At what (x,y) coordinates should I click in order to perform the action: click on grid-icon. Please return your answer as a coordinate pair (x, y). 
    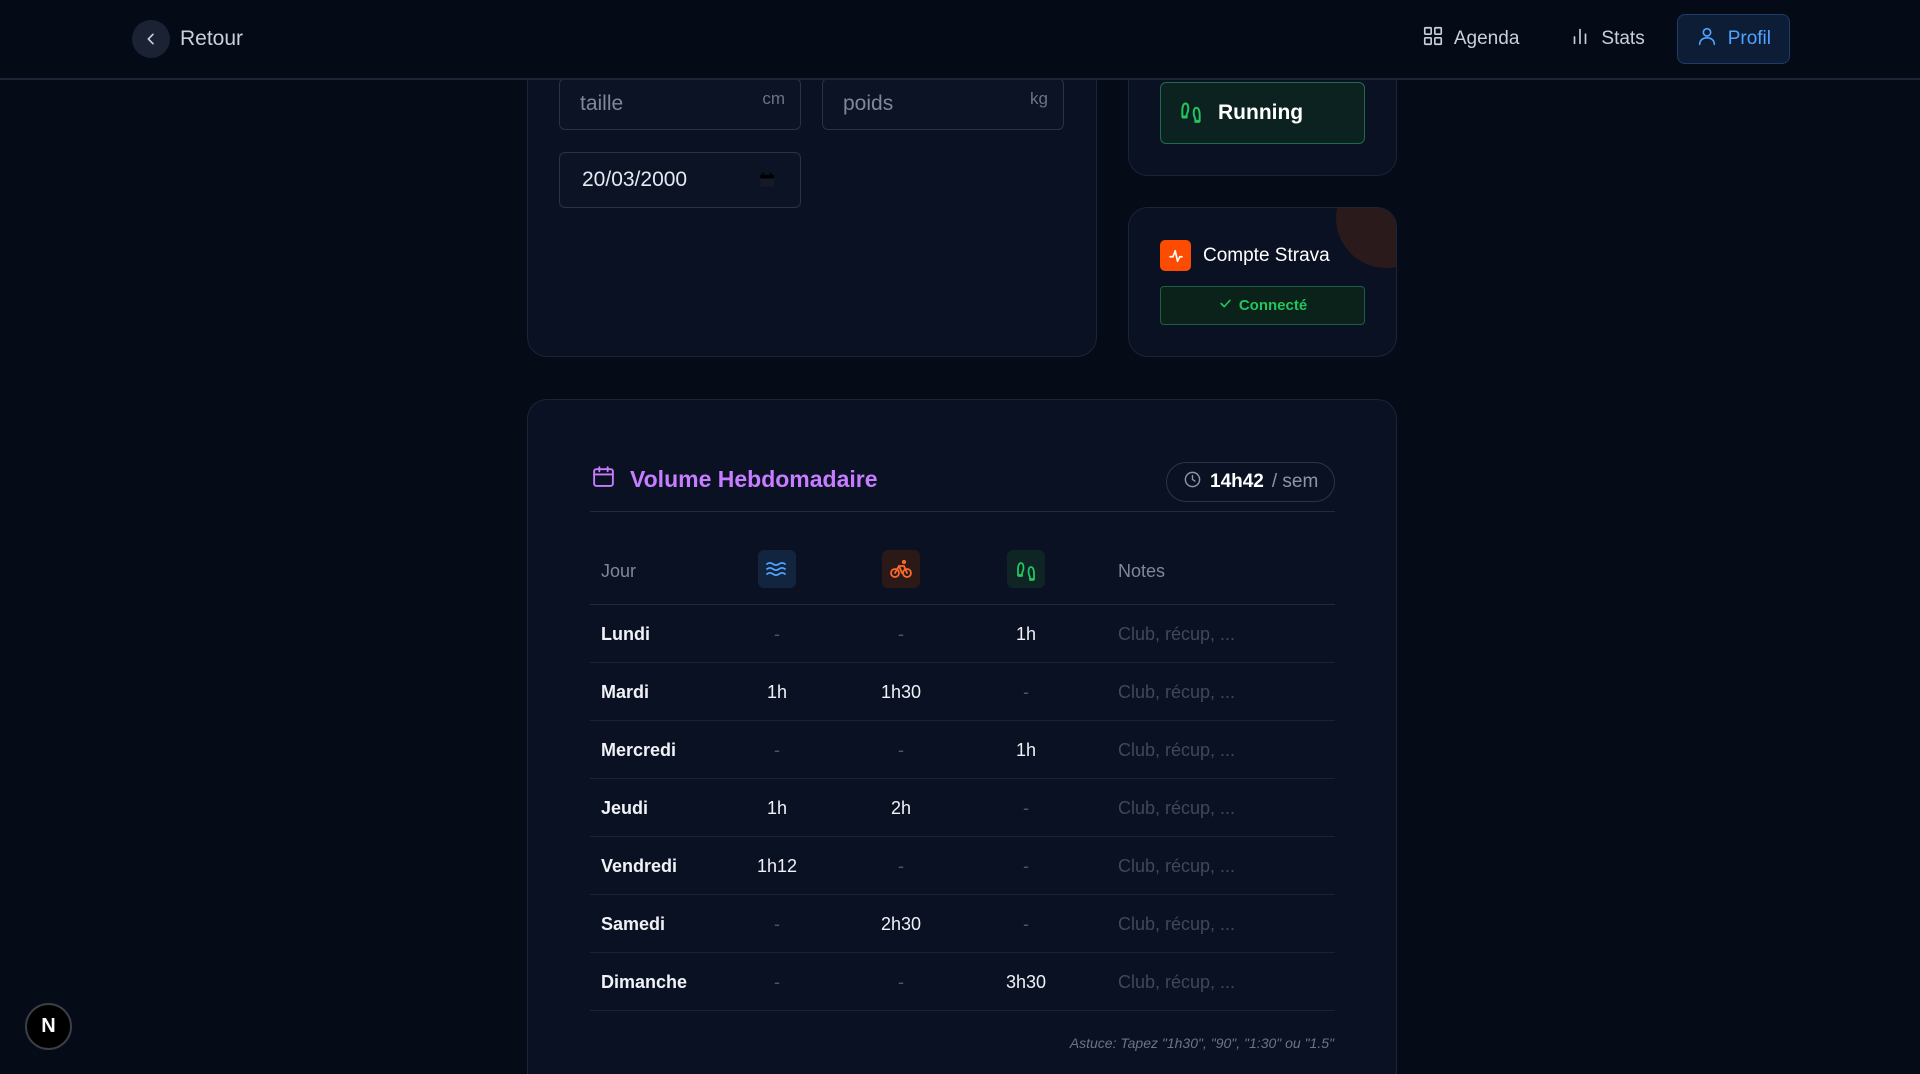
    Looking at the image, I should click on (1433, 39).